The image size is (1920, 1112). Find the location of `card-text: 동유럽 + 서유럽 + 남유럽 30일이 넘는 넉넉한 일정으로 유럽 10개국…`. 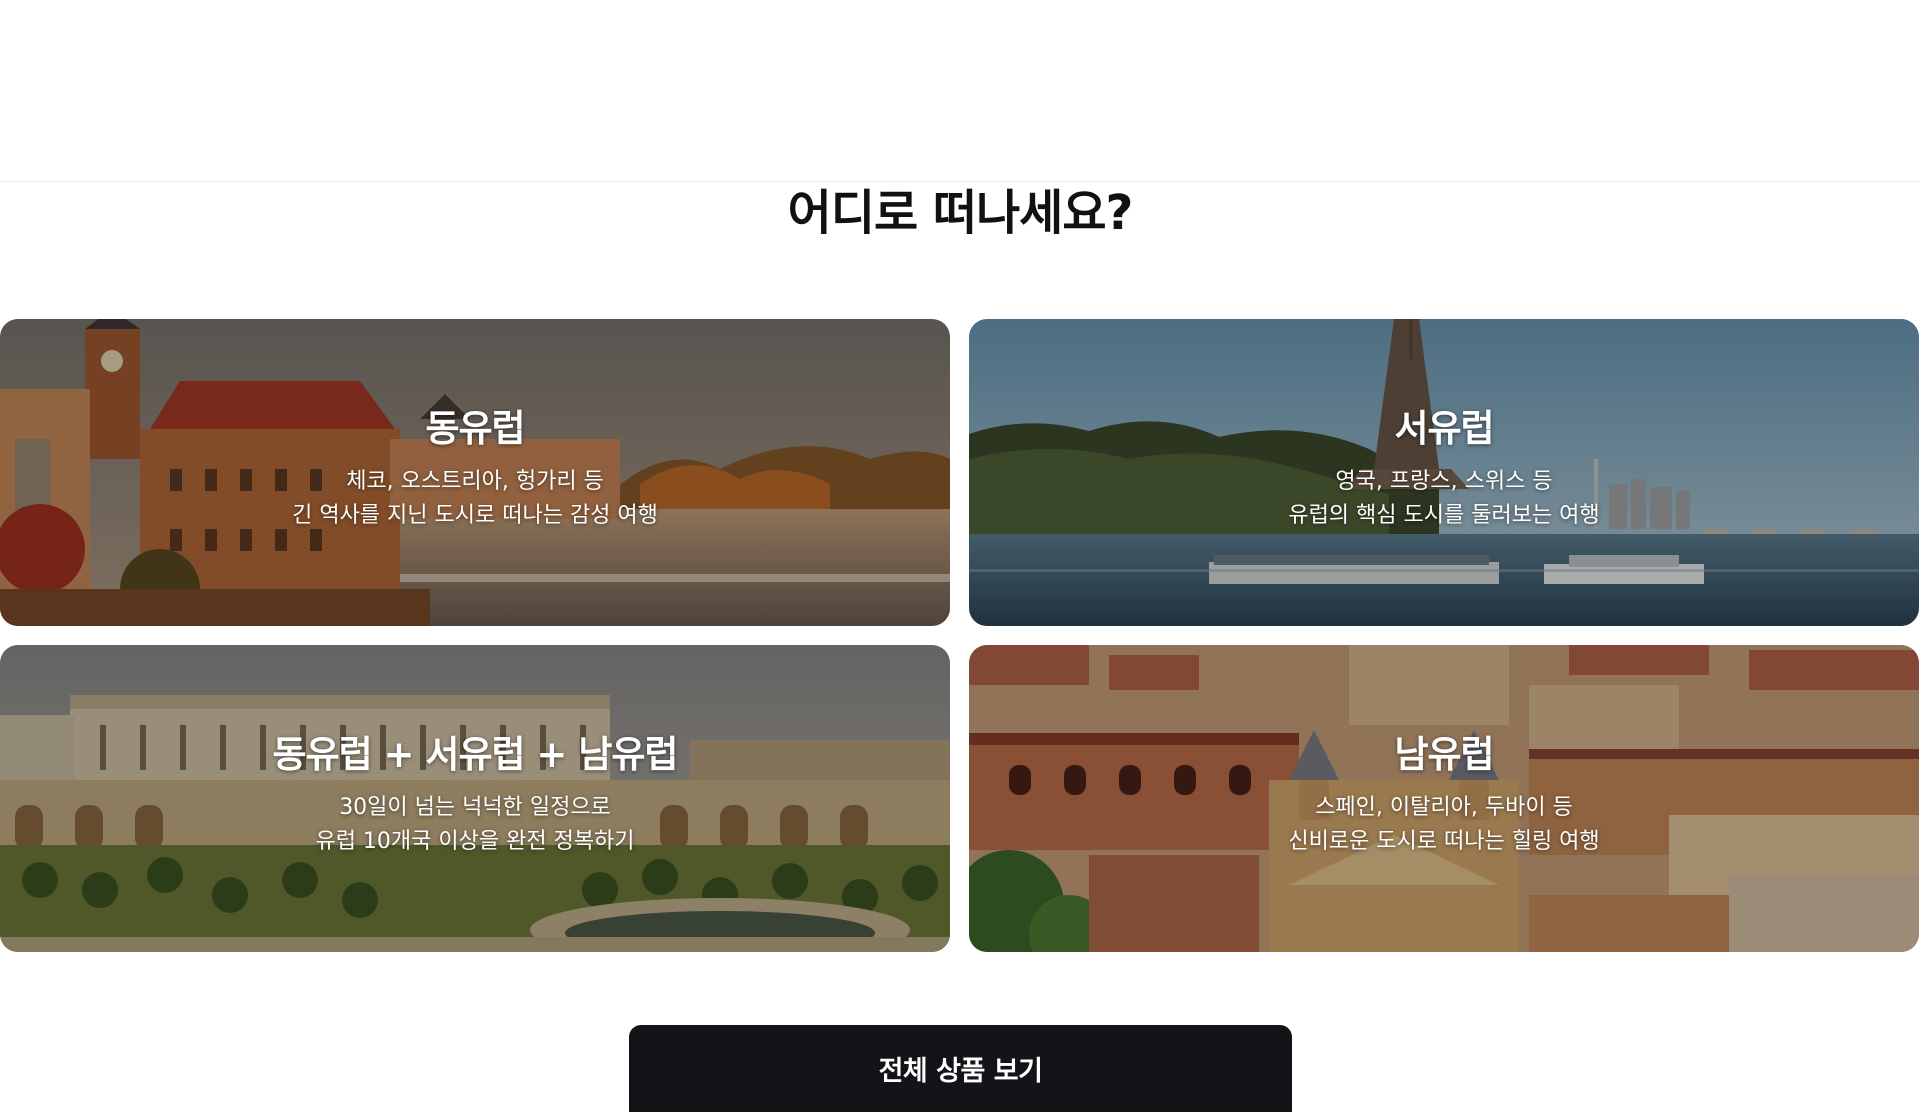

card-text: 동유럽 + 서유럽 + 남유럽 30일이 넘는 넉넉한 일정으로 유럽 10개국… is located at coordinates (475, 795).